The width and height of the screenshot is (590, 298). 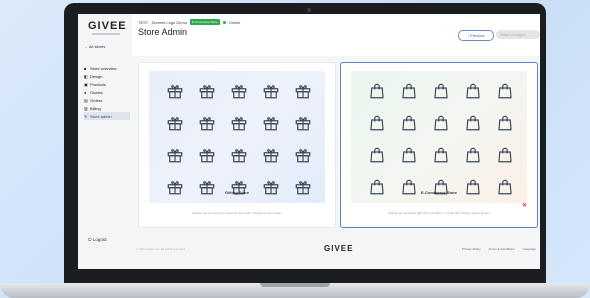 I want to click on sidebar-item-store-admin: ✎ Store admin, so click(x=107, y=116).